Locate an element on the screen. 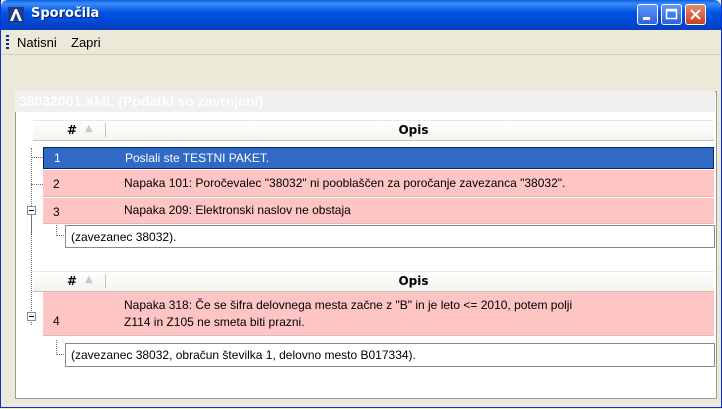 This screenshot has width=722, height=409. detail-text: (zavezanec 38032). is located at coordinates (124, 237).